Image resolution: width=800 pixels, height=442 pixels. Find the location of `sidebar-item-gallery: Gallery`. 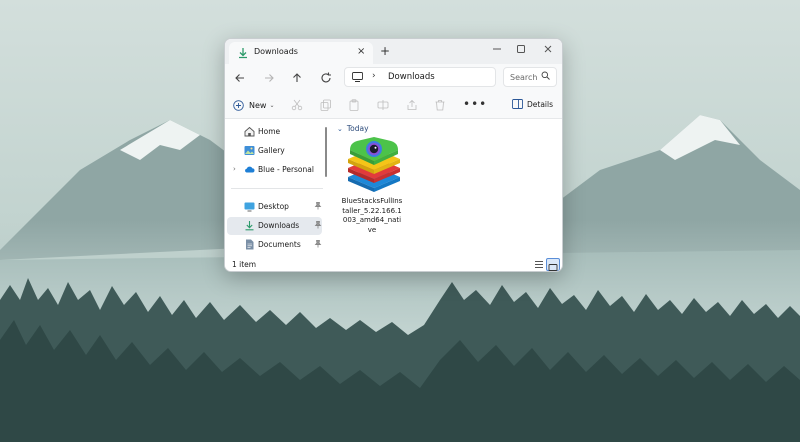

sidebar-item-gallery: Gallery is located at coordinates (275, 151).